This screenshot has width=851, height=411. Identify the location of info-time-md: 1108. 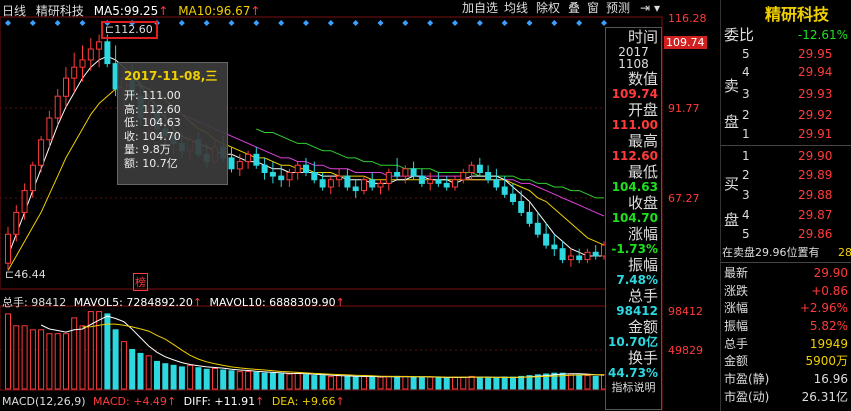
(633, 64).